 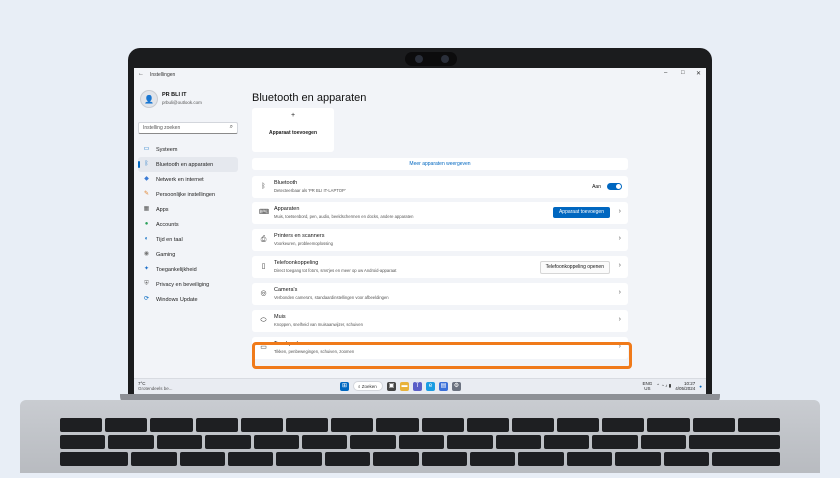 What do you see at coordinates (296, 263) in the screenshot?
I see `row-title: Telefoonkoppeling` at bounding box center [296, 263].